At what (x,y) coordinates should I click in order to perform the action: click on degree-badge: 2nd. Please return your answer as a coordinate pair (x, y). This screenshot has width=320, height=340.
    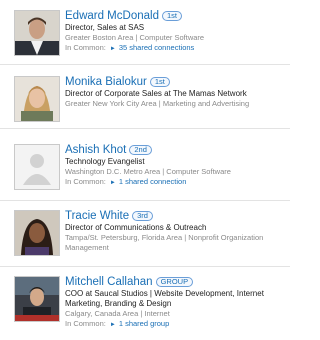
    Looking at the image, I should click on (140, 150).